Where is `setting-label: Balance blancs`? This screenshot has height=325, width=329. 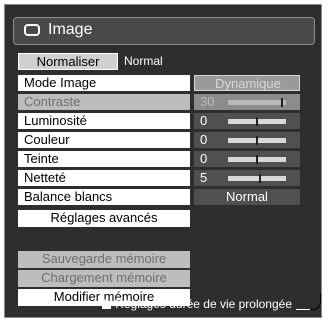 setting-label: Balance blancs is located at coordinates (104, 197).